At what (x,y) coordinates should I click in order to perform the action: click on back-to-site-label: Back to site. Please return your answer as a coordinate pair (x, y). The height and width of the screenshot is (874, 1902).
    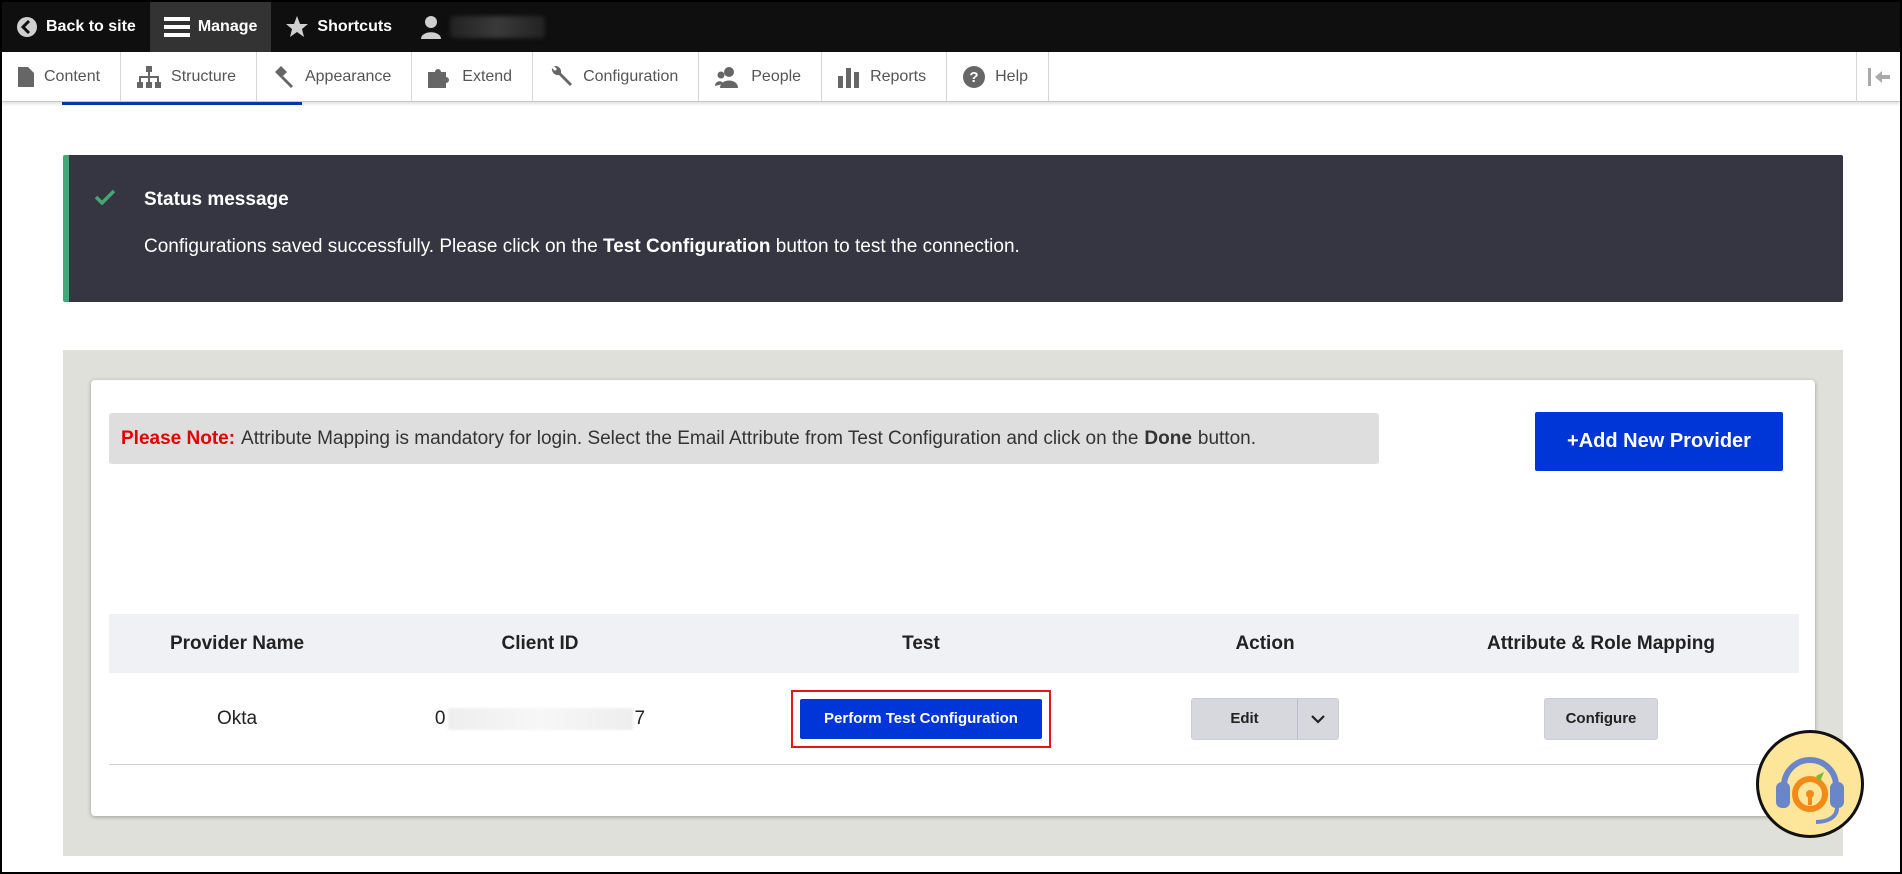
    Looking at the image, I should click on (91, 26).